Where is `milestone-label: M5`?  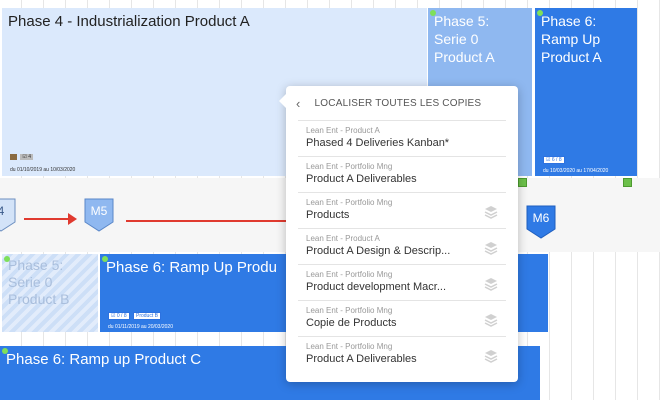 milestone-label: M5 is located at coordinates (99, 211).